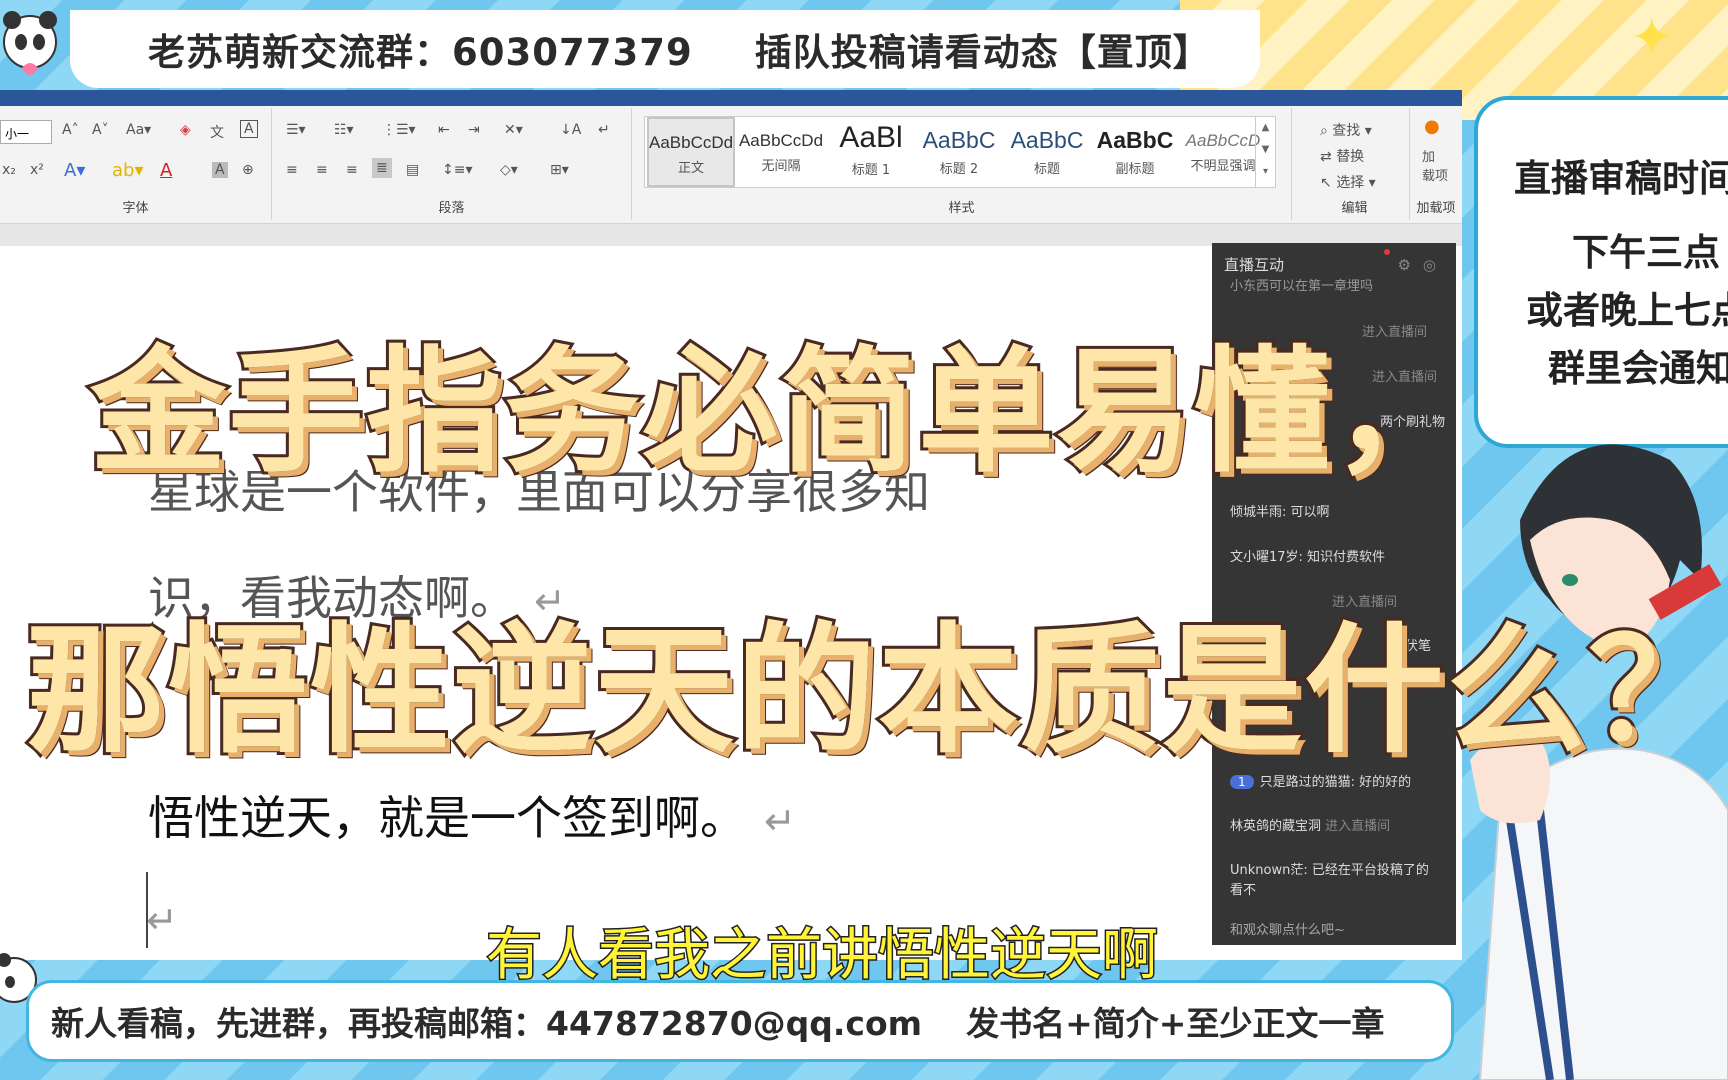  What do you see at coordinates (781, 152) in the screenshot?
I see `style-no-spacing: AaBbCcDd 无间隔` at bounding box center [781, 152].